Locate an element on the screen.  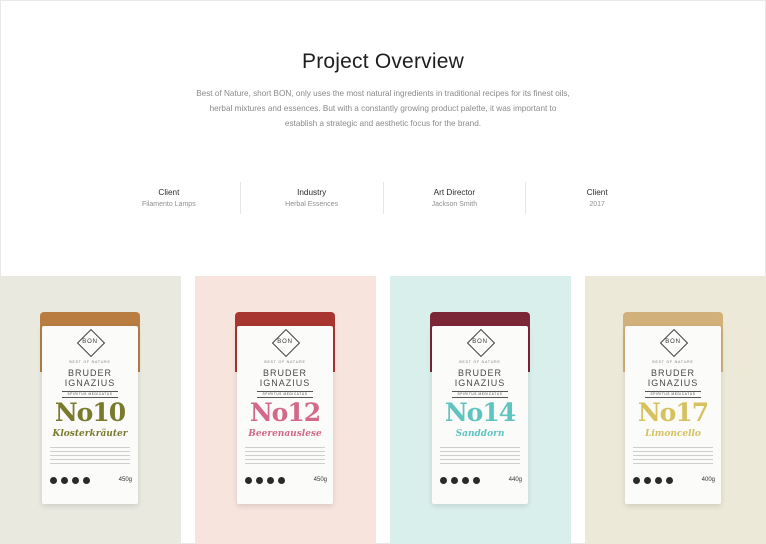
product-number: No17 is located at coordinates (673, 412).